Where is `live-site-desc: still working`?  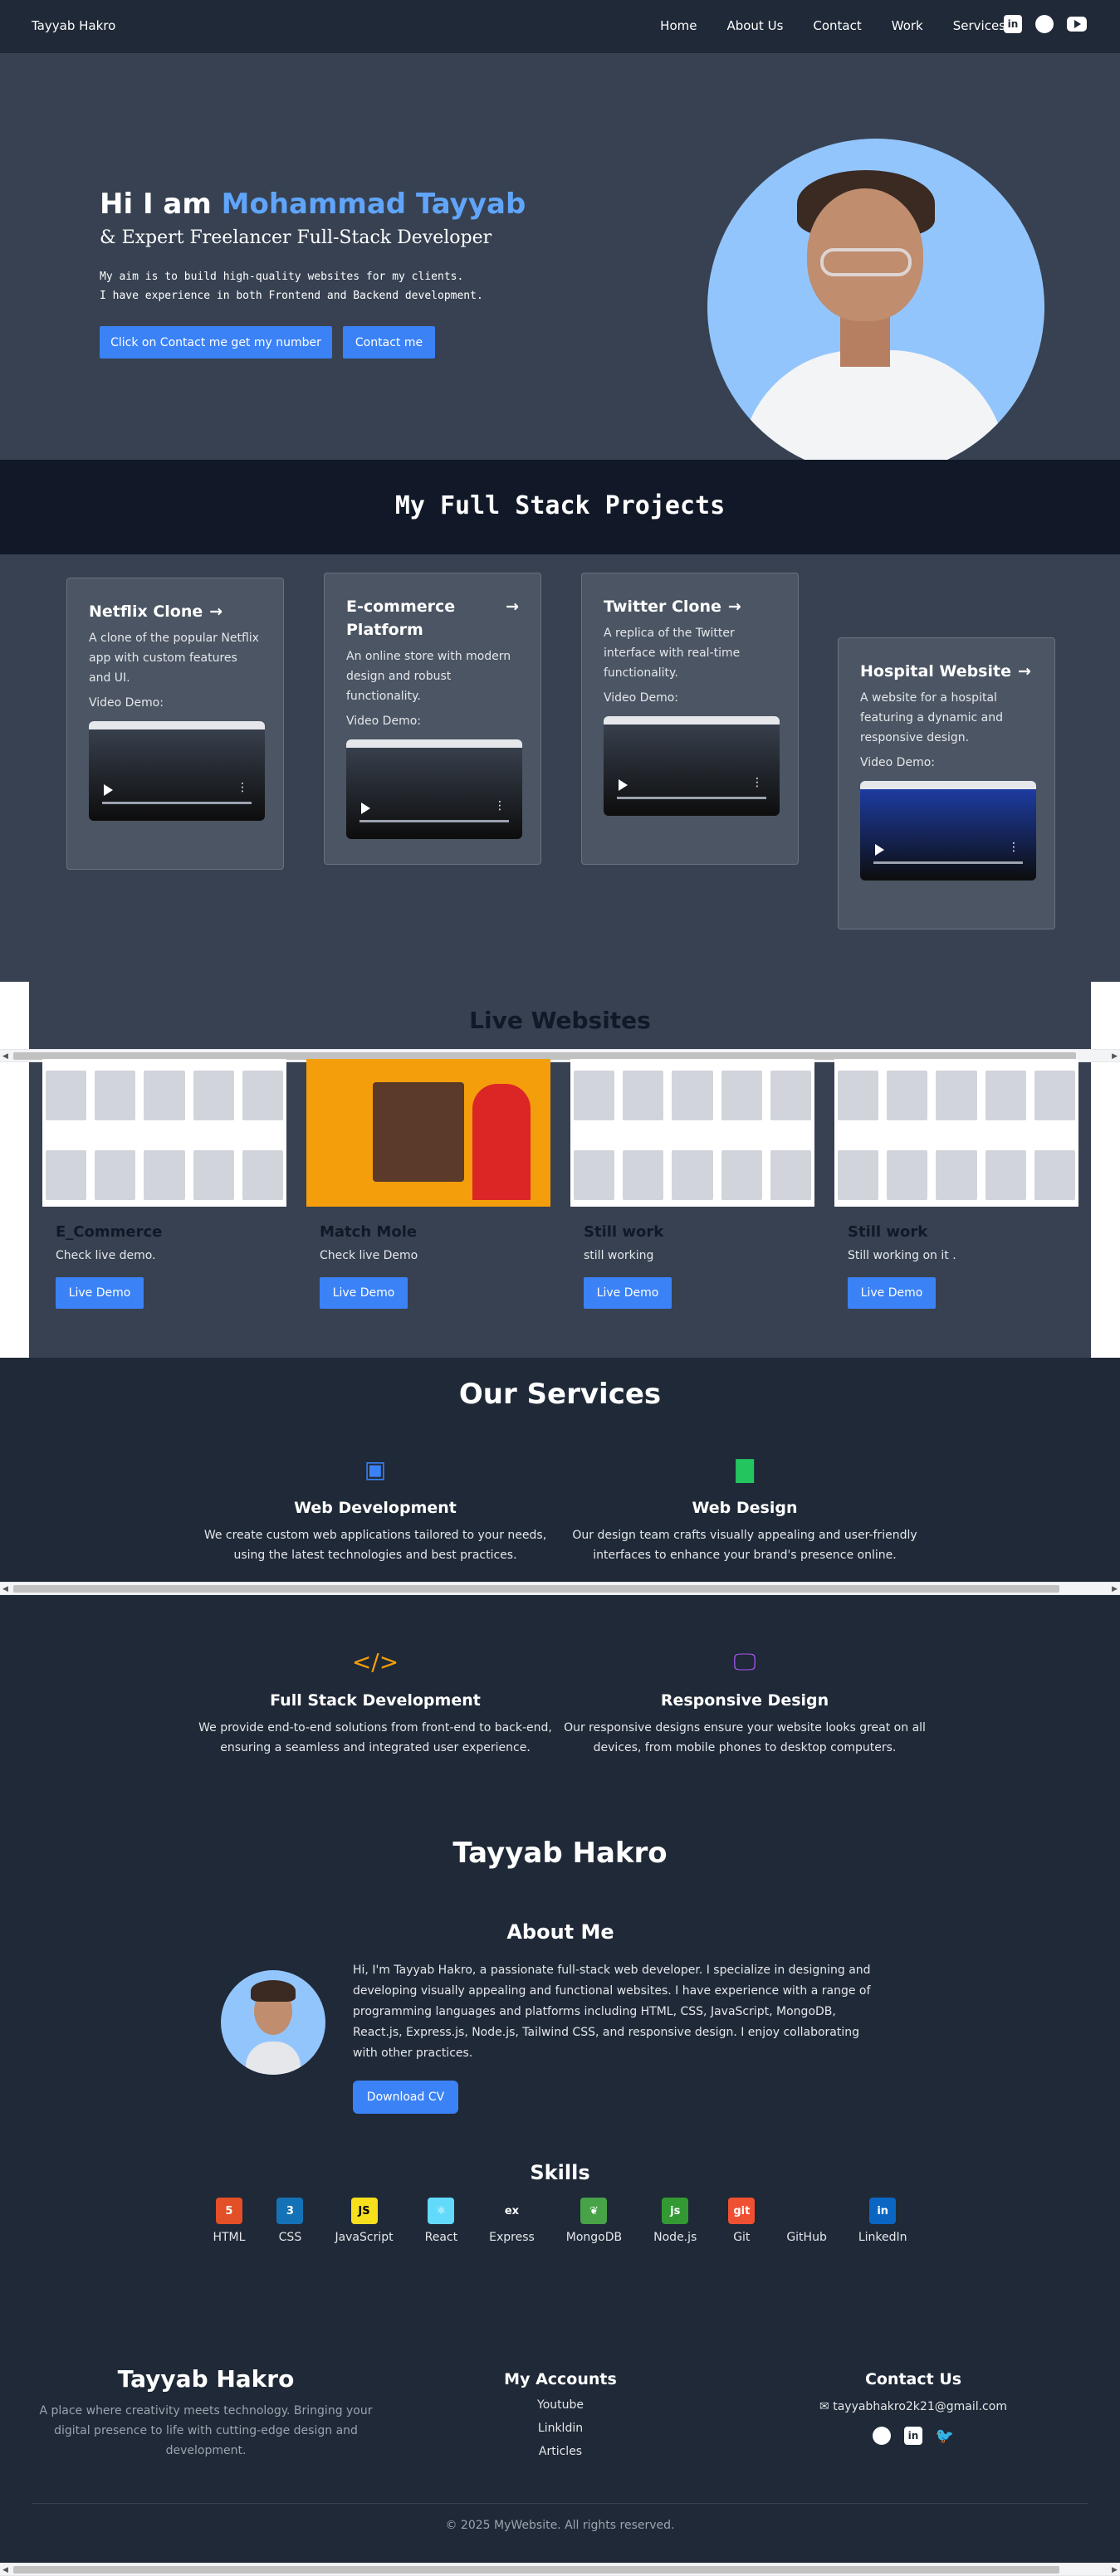
live-site-desc: still working is located at coordinates (619, 1256).